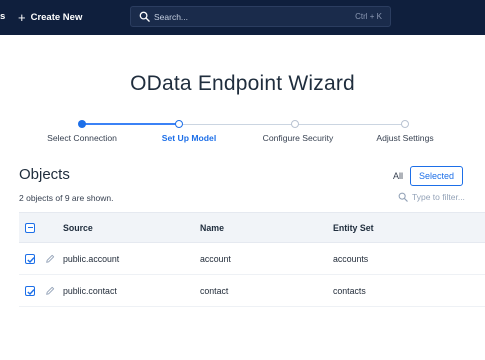  Describe the element at coordinates (22, 17) in the screenshot. I see `plus-icon: +` at that location.